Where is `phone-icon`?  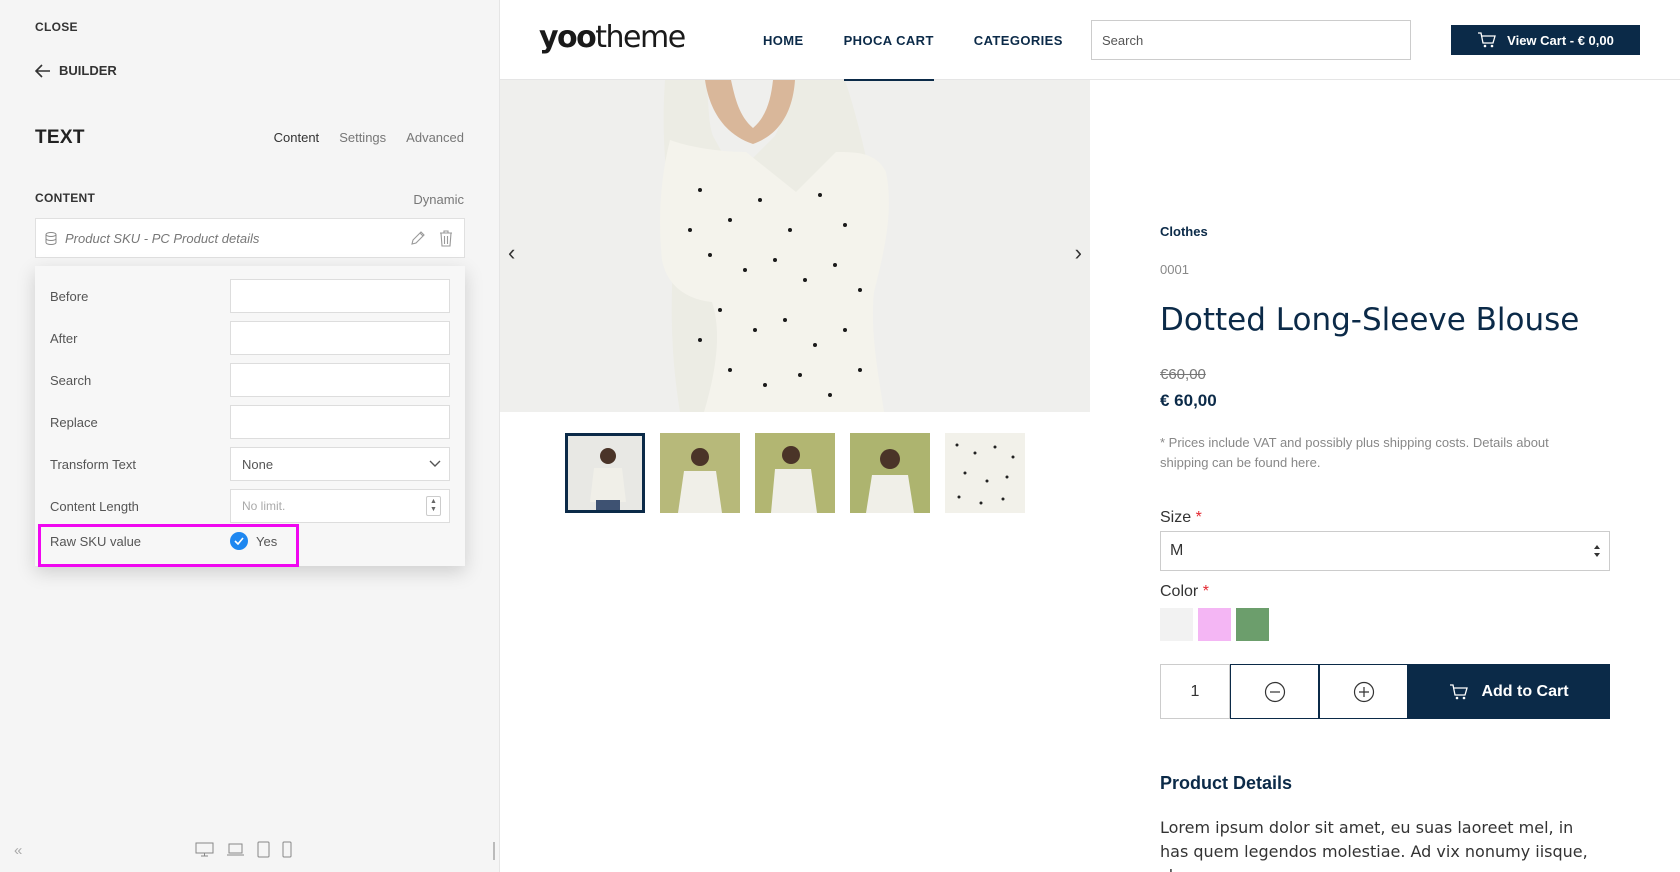
phone-icon is located at coordinates (287, 849).